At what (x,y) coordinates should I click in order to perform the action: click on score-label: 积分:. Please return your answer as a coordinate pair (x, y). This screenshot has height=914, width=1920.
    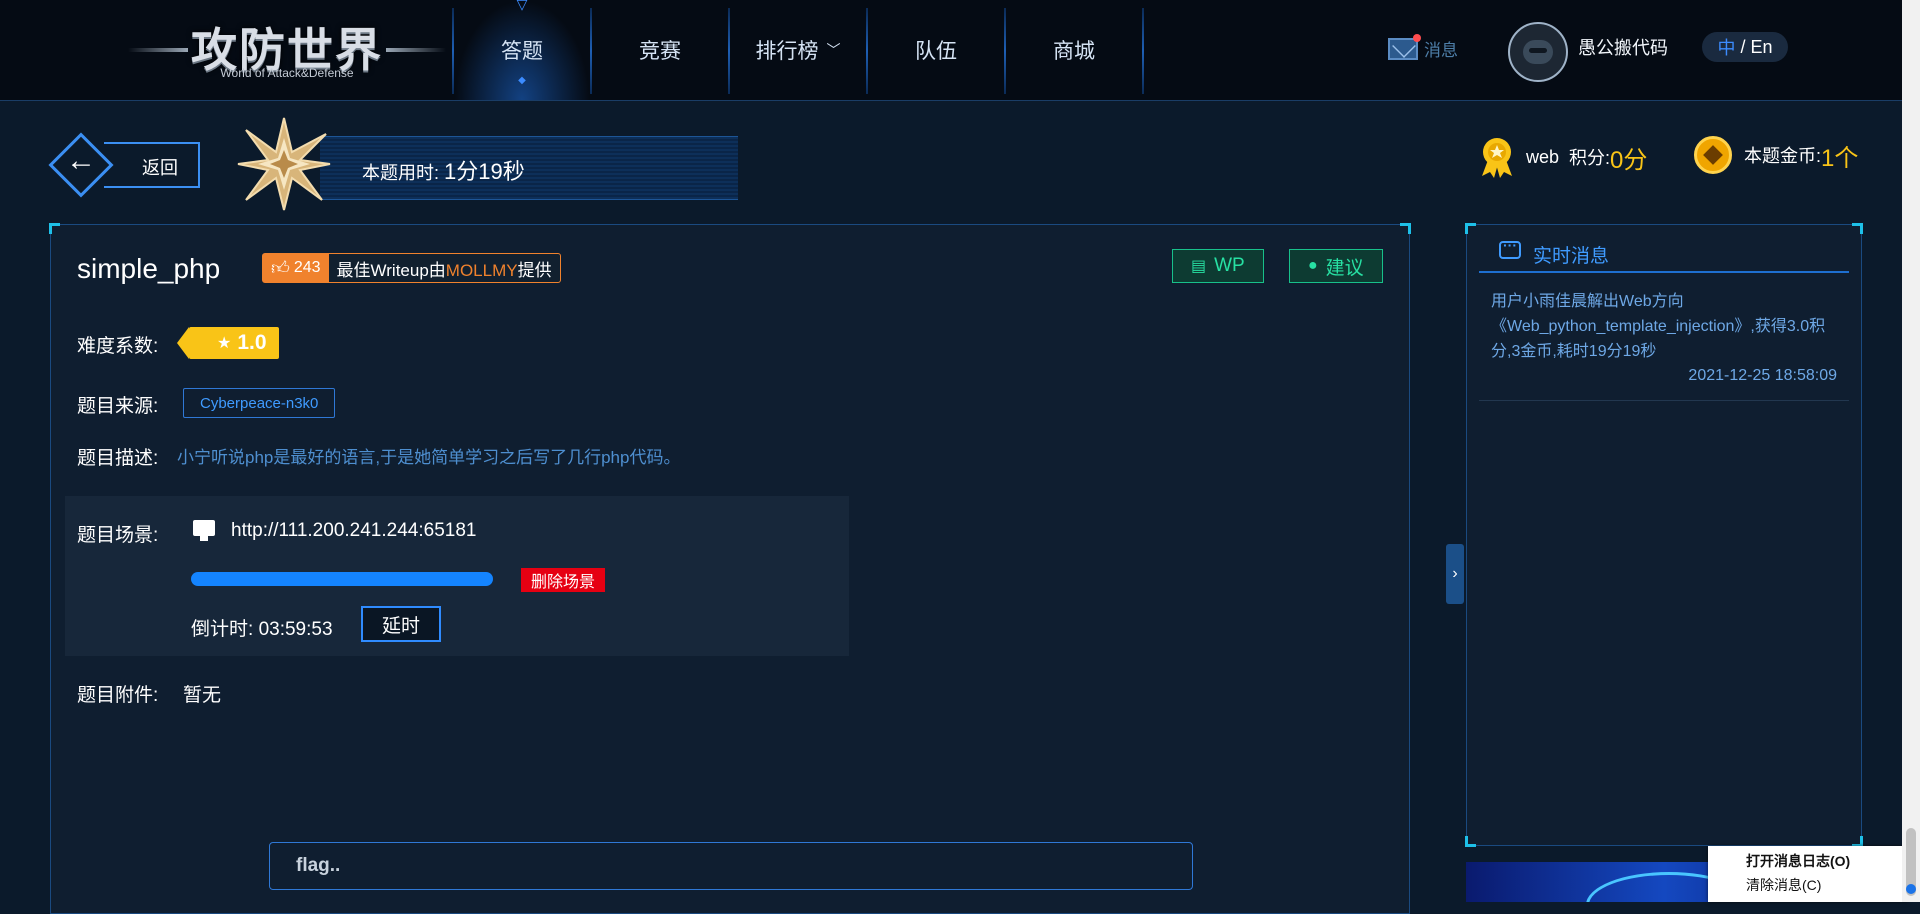
    Looking at the image, I should click on (1590, 158).